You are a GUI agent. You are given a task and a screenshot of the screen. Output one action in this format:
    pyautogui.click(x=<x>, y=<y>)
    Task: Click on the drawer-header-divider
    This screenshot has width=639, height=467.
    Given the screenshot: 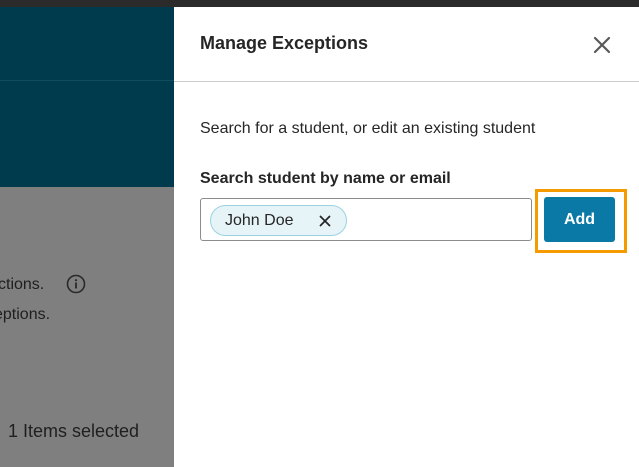 What is the action you would take?
    pyautogui.click(x=406, y=81)
    